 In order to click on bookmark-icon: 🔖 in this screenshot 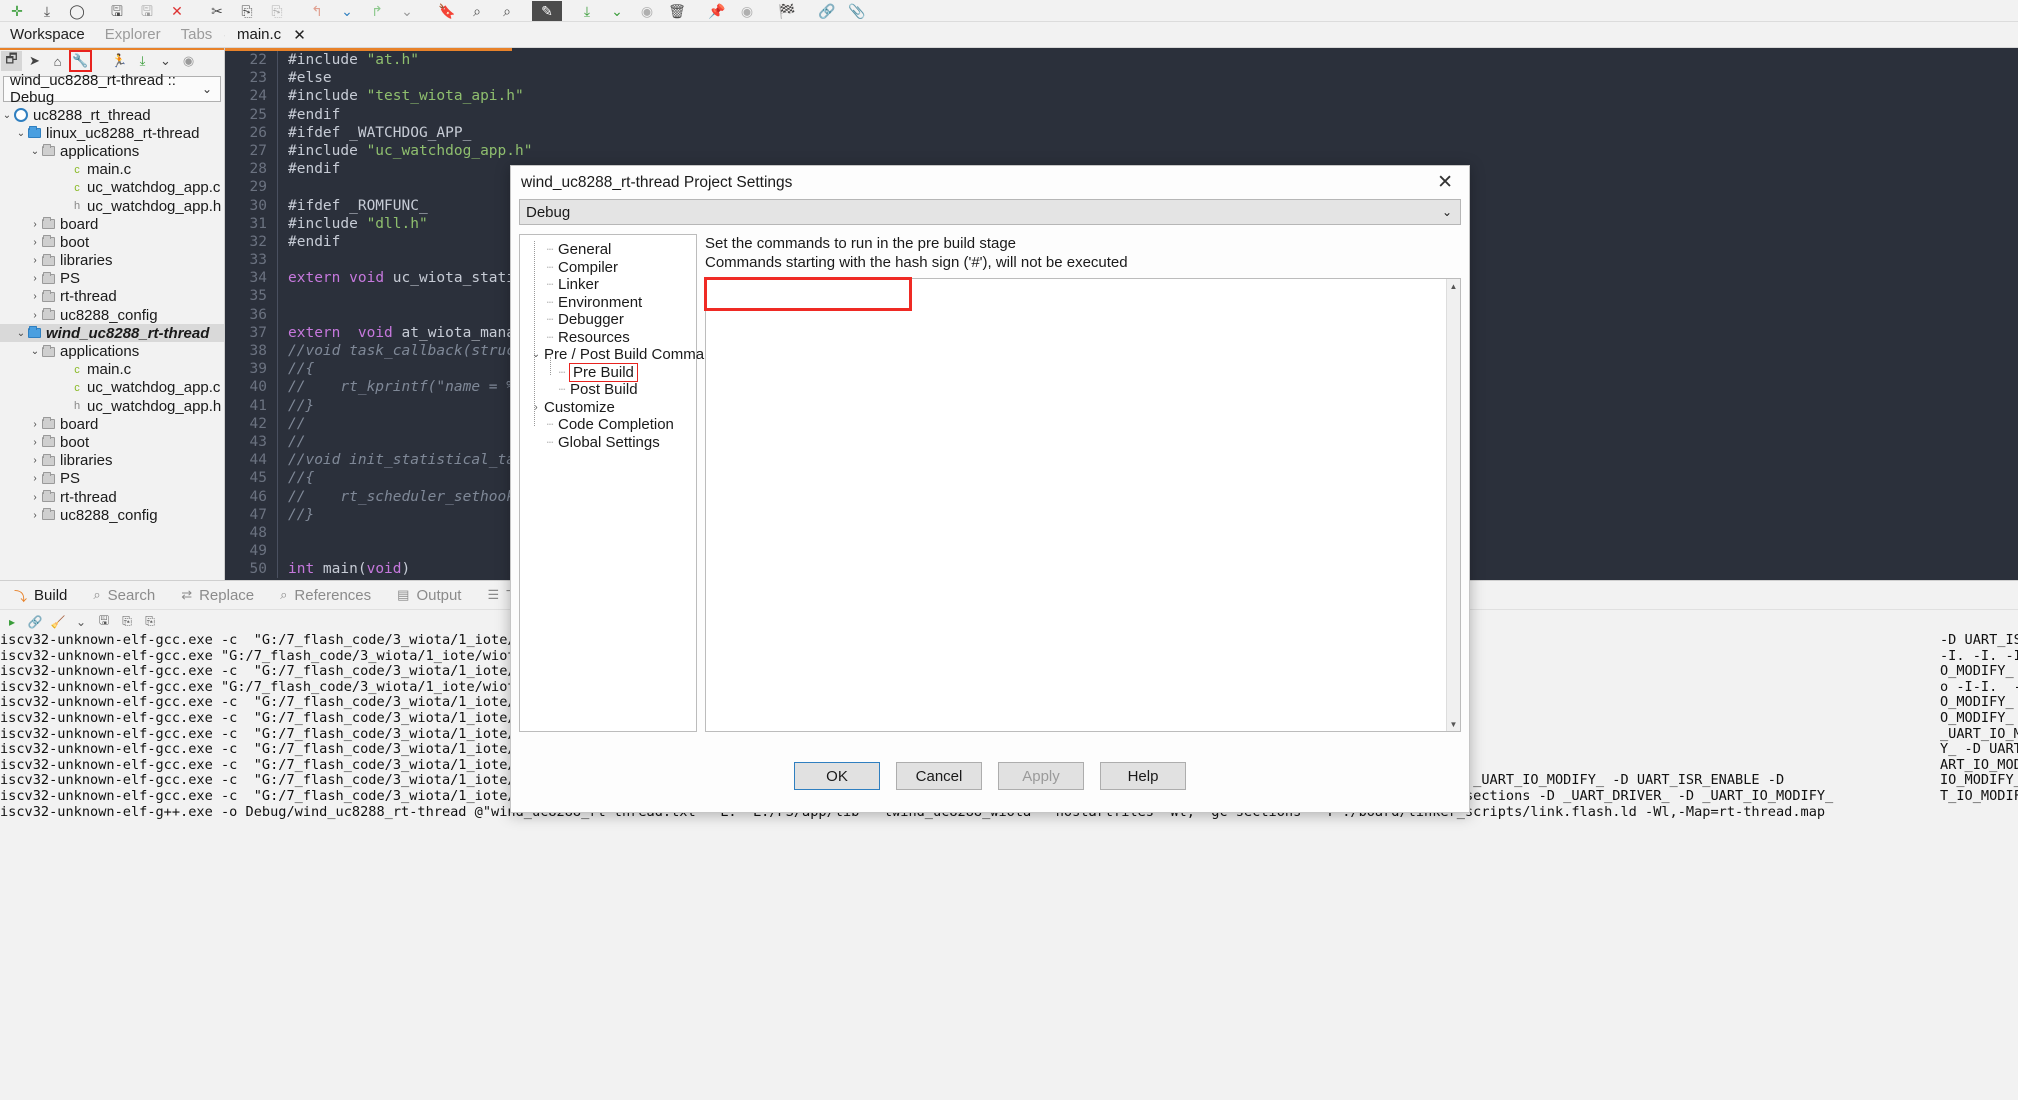, I will do `click(447, 11)`.